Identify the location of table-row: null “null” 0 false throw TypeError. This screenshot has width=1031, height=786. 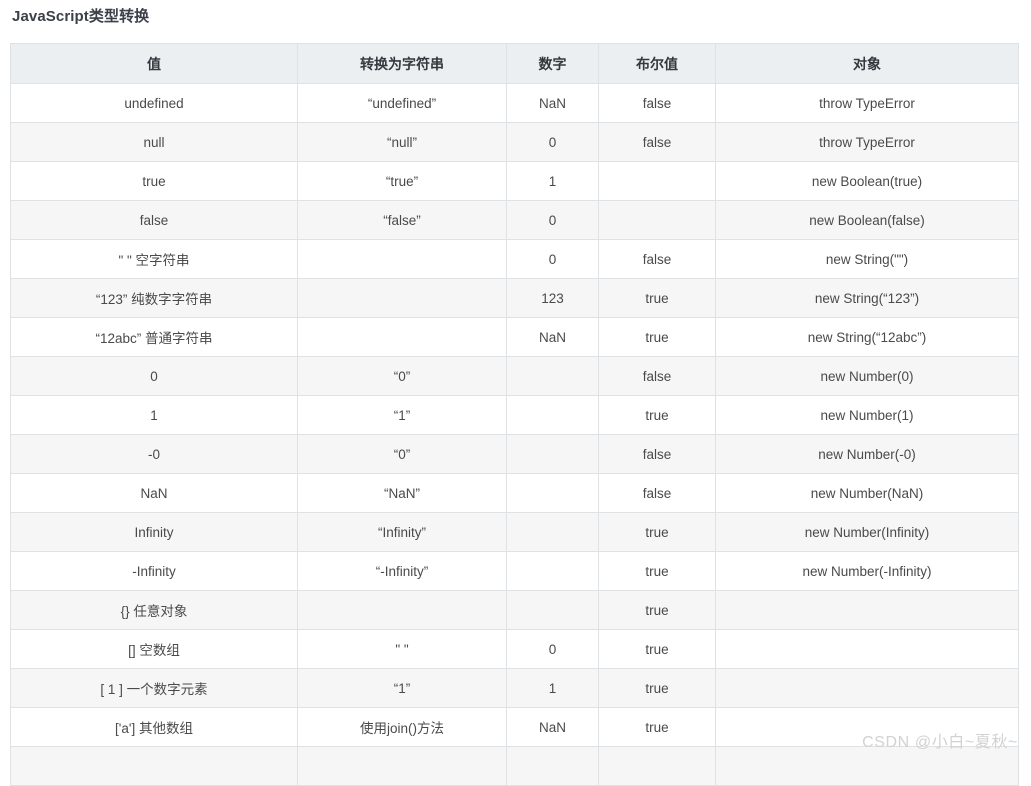
(514, 142).